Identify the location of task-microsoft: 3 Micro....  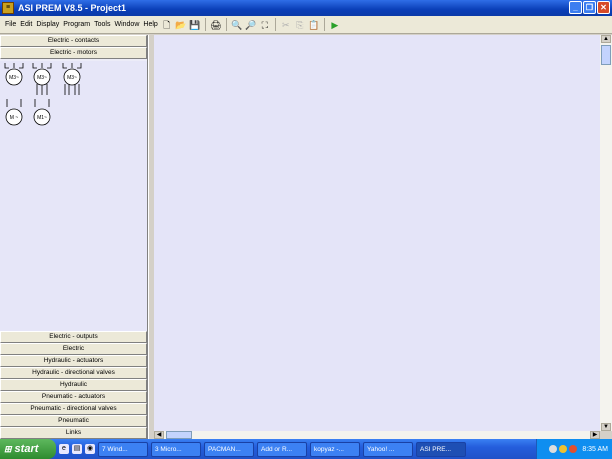
(176, 449).